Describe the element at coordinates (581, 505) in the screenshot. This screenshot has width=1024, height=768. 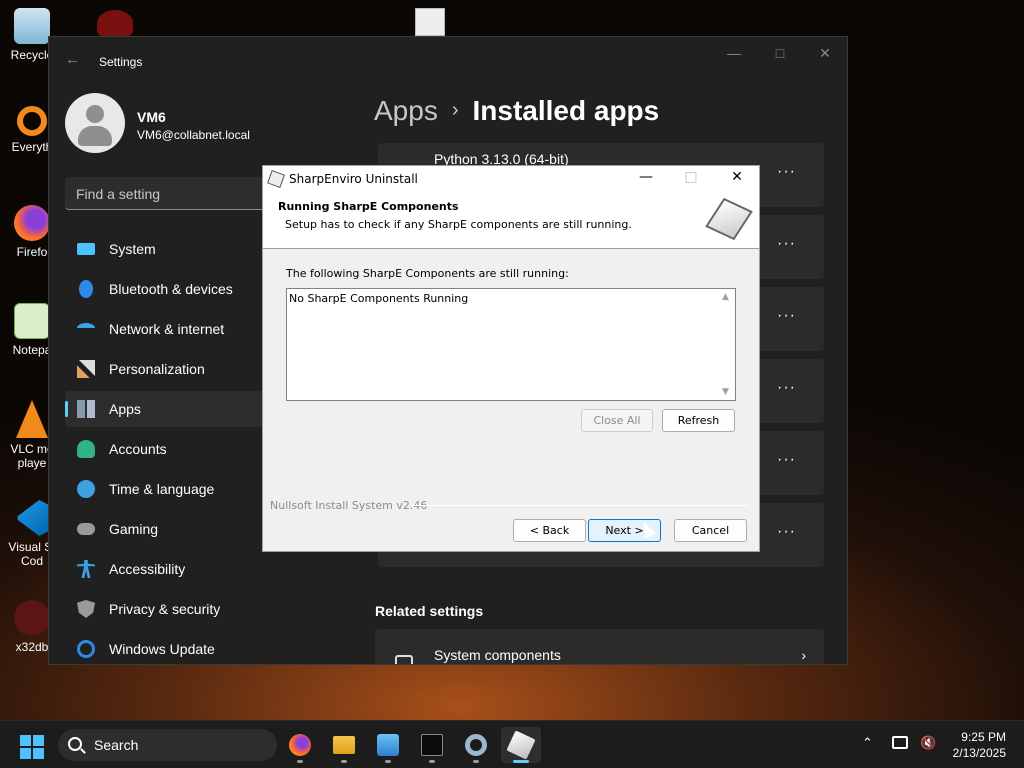
I see `divider` at that location.